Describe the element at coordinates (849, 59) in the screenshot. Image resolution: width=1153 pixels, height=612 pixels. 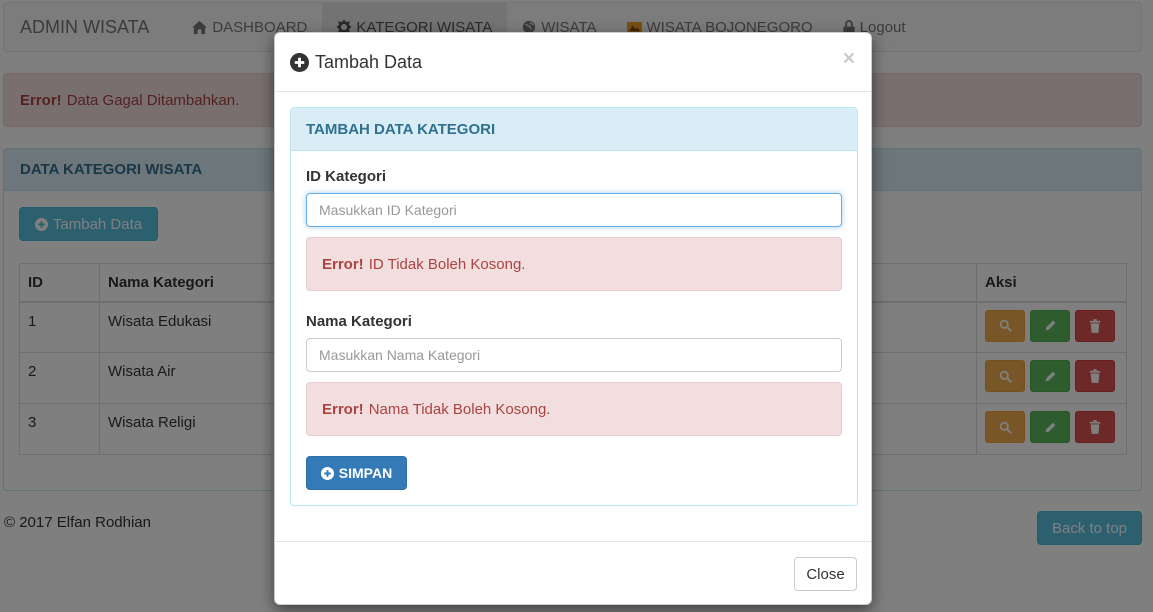
I see `modal-close-x: ×` at that location.